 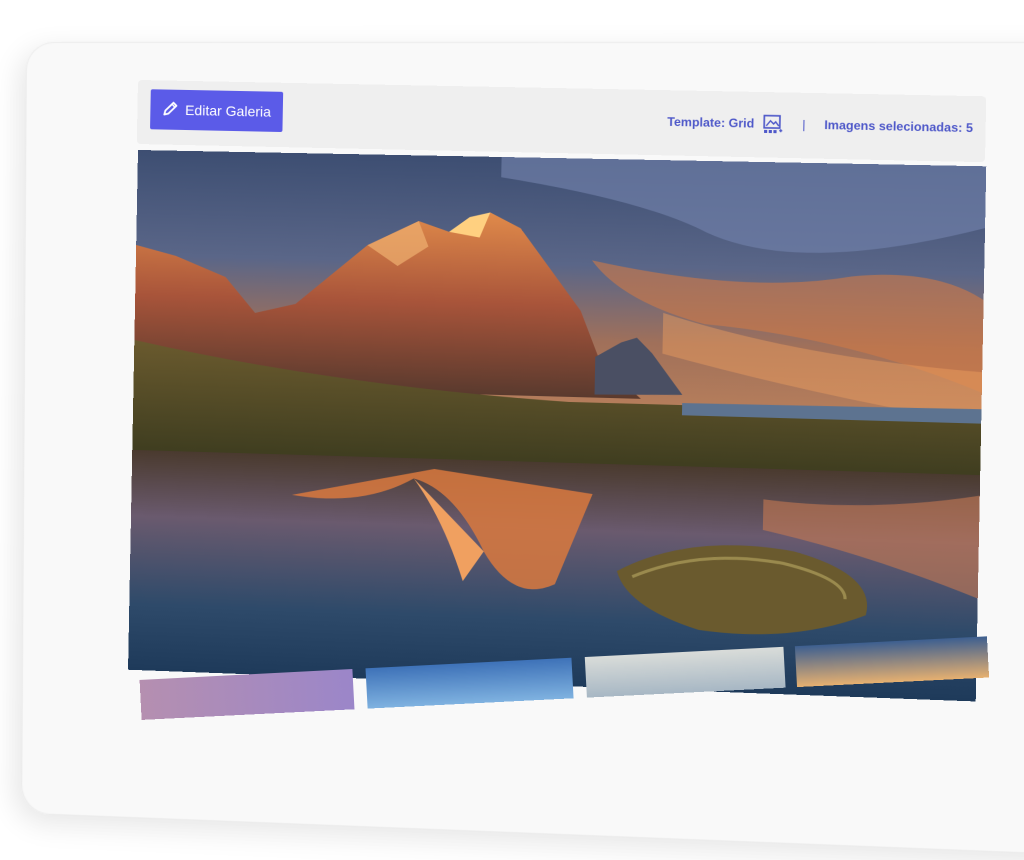 I want to click on edit-gallery-button: Editar Galeria, so click(x=217, y=111).